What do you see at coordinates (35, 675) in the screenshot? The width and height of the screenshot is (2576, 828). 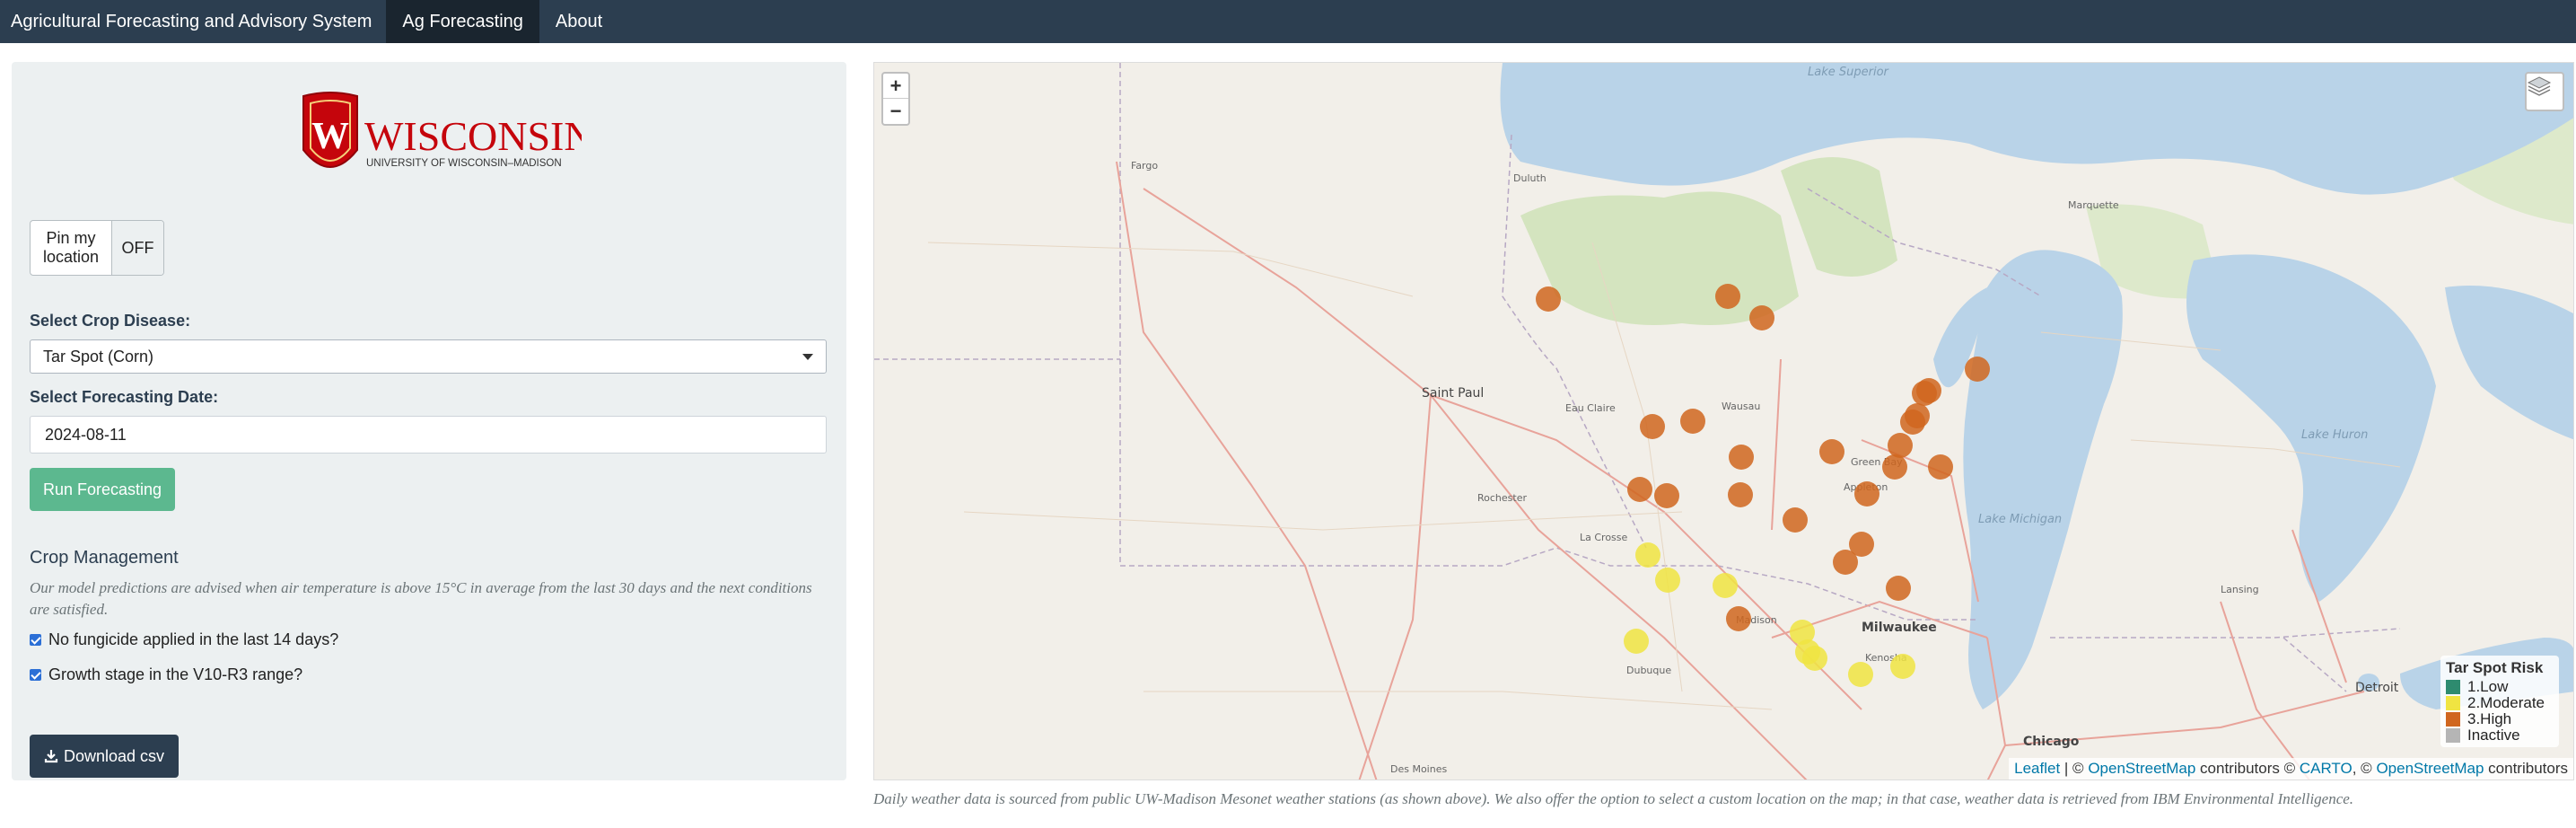 I see `checkbox-growth-stage` at bounding box center [35, 675].